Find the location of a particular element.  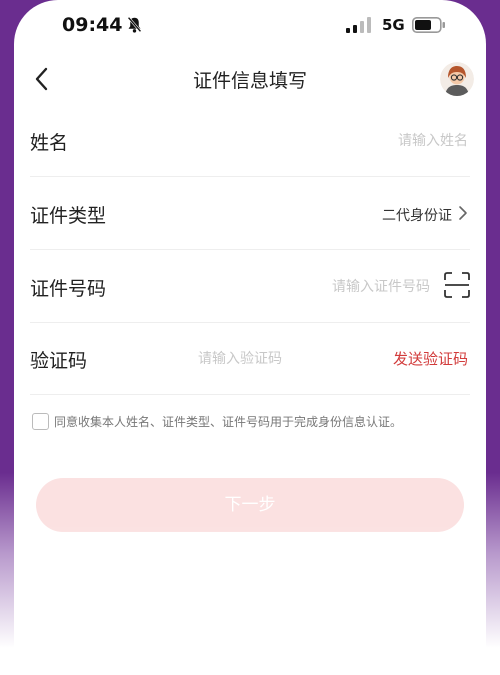

code-input is located at coordinates (278, 359).